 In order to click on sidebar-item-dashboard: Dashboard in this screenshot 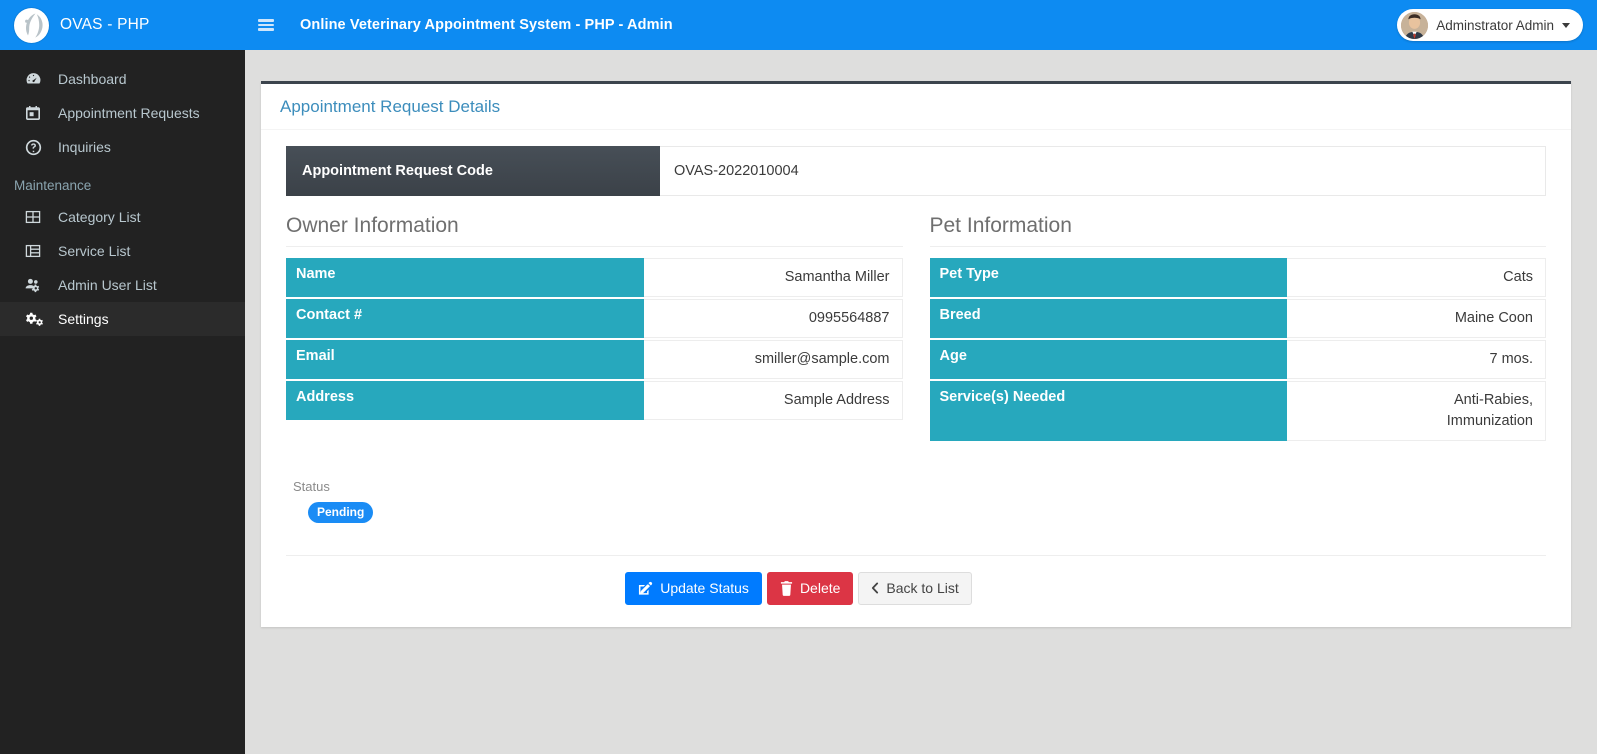, I will do `click(122, 79)`.